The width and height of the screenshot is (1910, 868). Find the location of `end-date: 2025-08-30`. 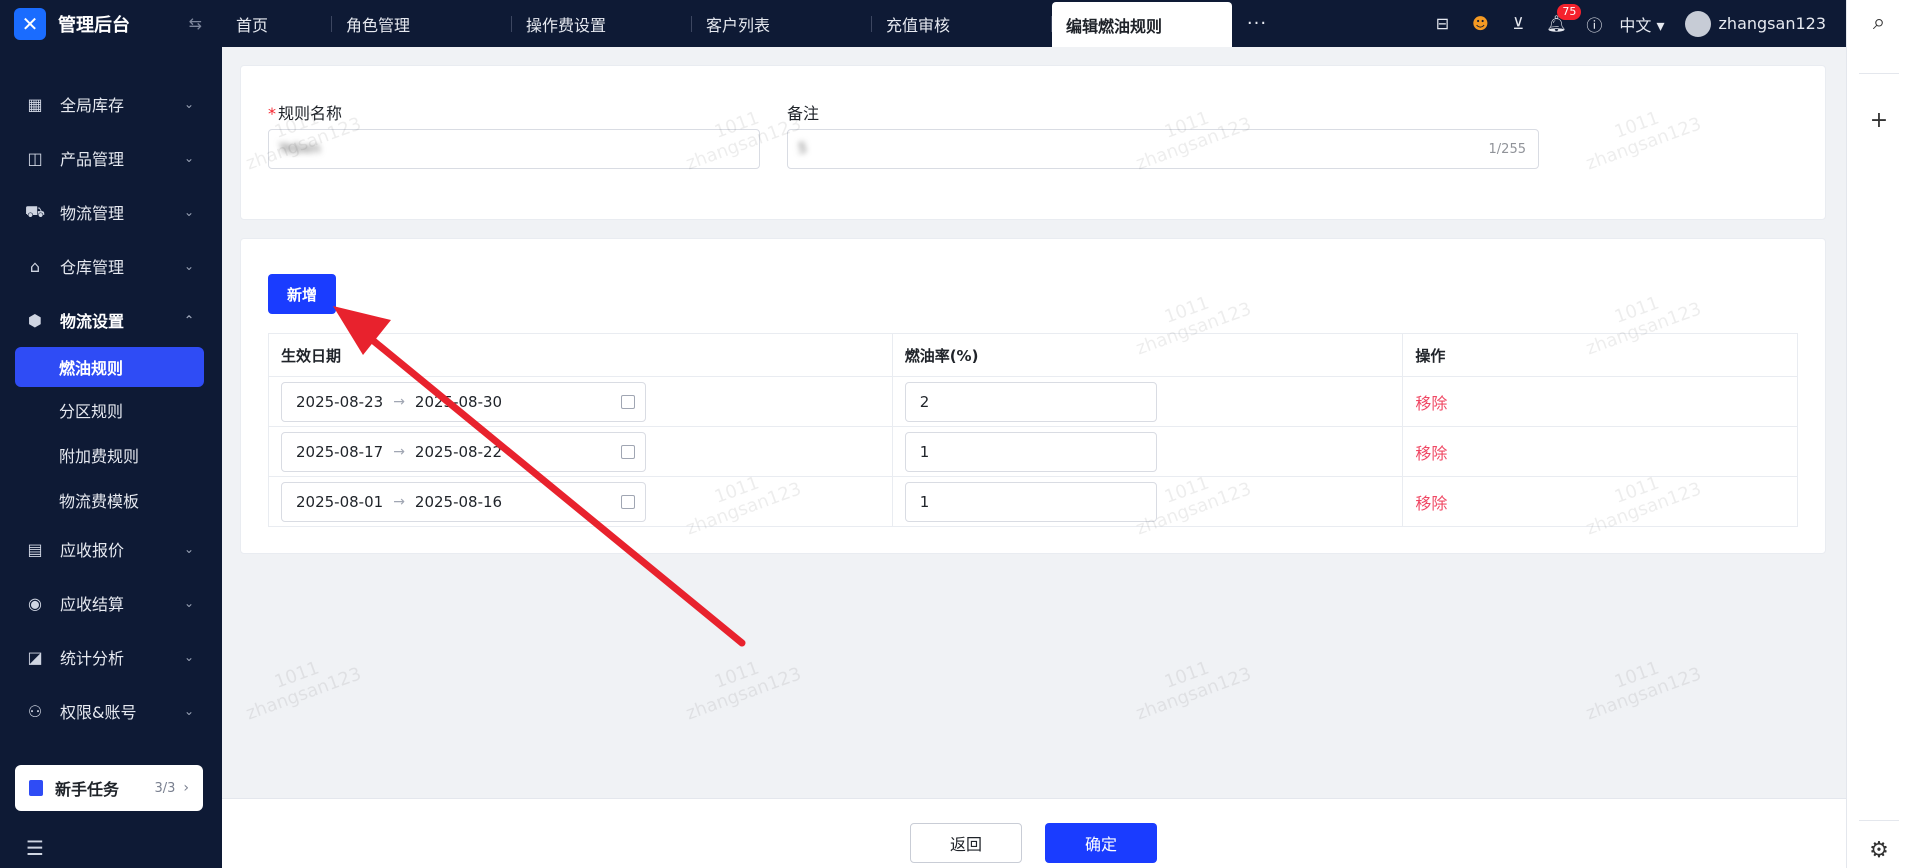

end-date: 2025-08-30 is located at coordinates (458, 401).